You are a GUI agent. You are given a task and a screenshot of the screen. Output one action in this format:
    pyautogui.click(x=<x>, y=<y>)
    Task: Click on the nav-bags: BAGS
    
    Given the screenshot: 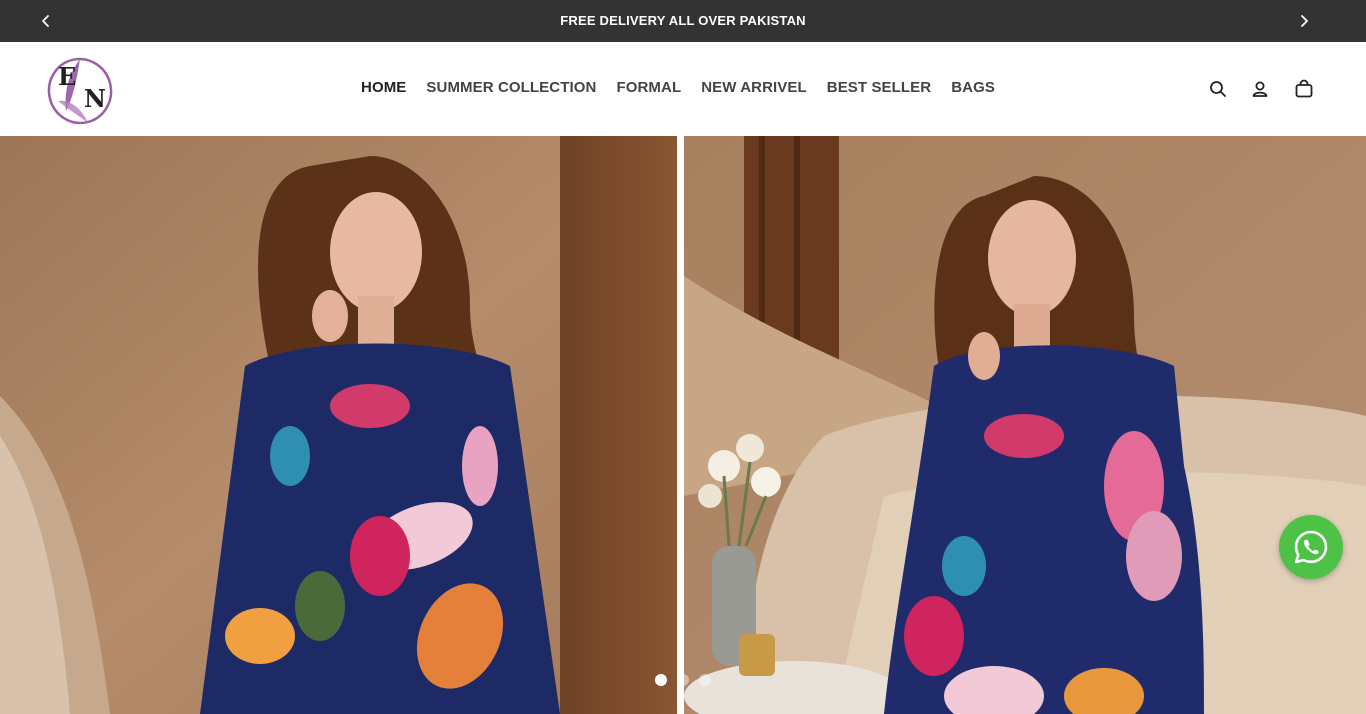 What is the action you would take?
    pyautogui.click(x=973, y=87)
    